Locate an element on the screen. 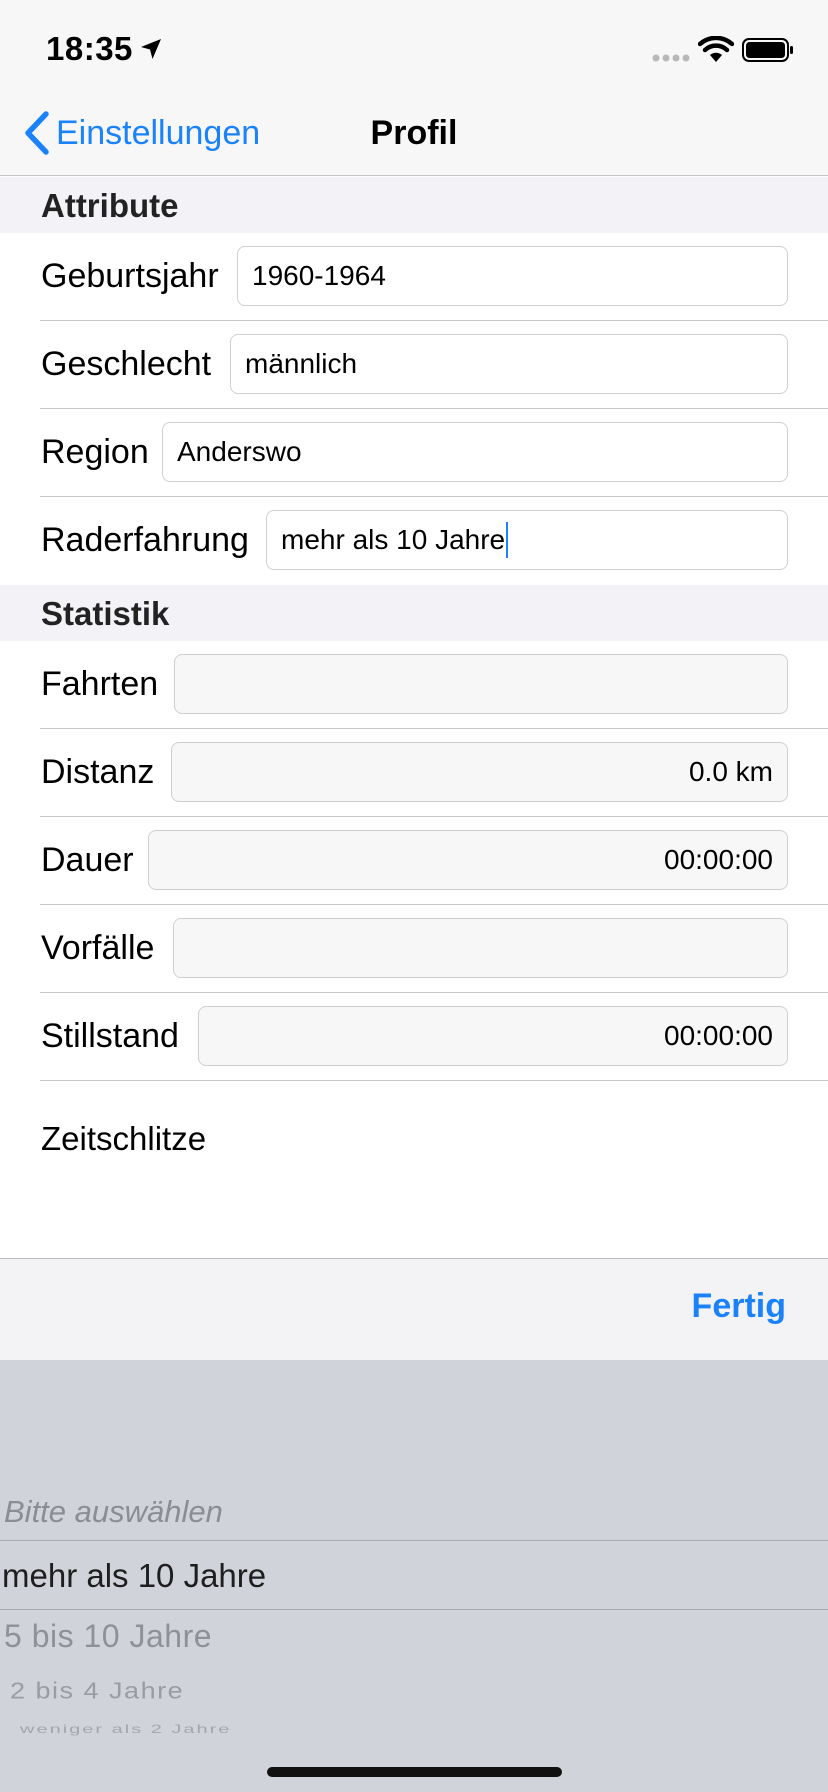 This screenshot has height=1792, width=828. row-label: Geburtsjahr is located at coordinates (130, 276).